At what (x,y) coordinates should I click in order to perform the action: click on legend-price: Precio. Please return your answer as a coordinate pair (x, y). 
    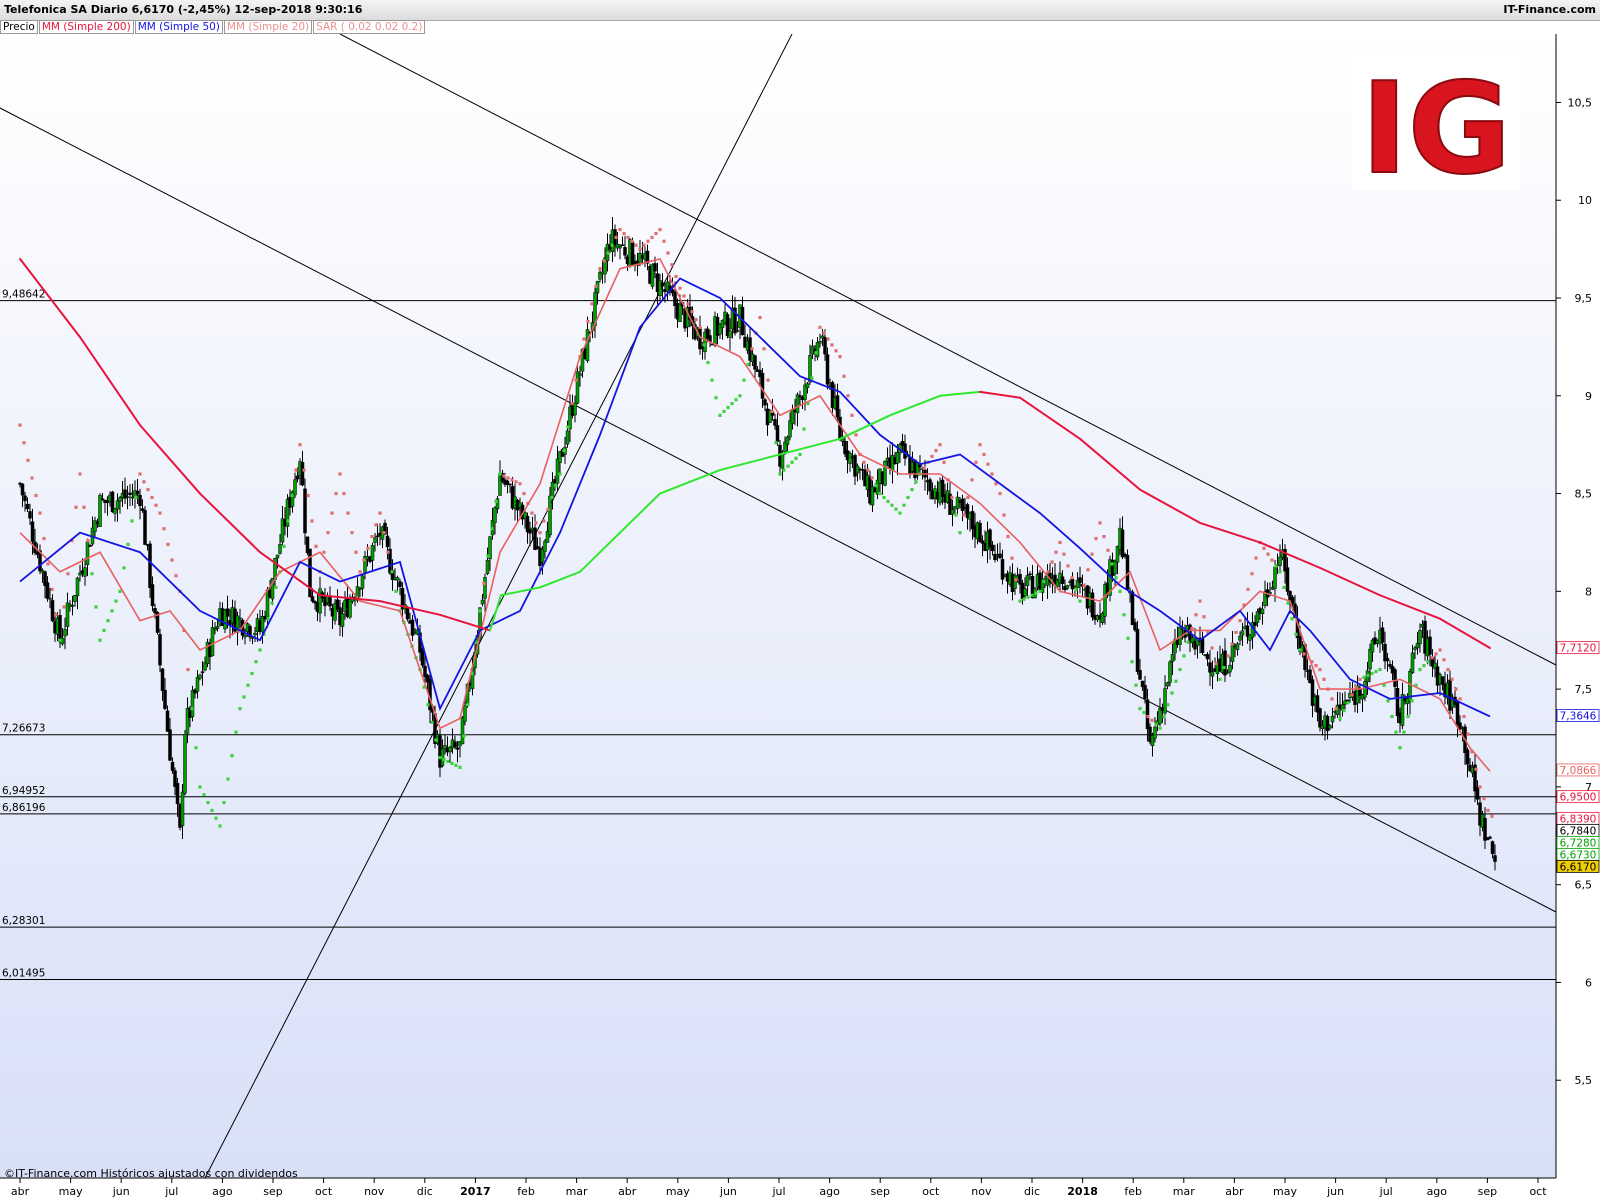
    Looking at the image, I should click on (19, 27).